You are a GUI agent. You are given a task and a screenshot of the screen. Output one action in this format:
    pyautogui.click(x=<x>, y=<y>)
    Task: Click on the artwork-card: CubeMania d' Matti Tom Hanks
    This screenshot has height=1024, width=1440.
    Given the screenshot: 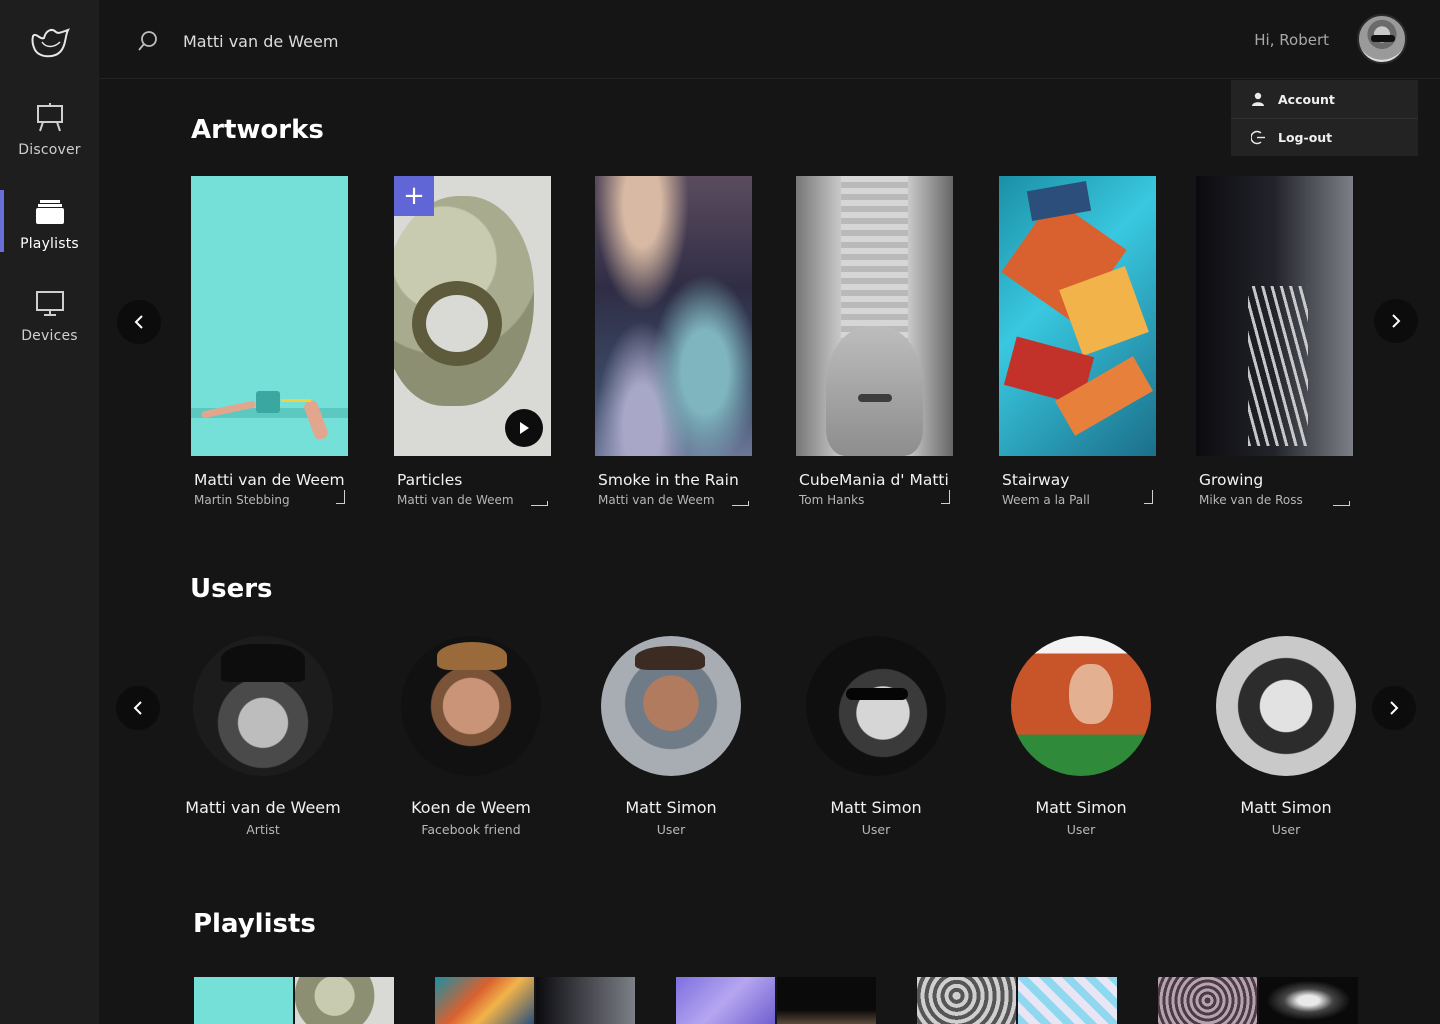 What is the action you would take?
    pyautogui.click(x=875, y=341)
    